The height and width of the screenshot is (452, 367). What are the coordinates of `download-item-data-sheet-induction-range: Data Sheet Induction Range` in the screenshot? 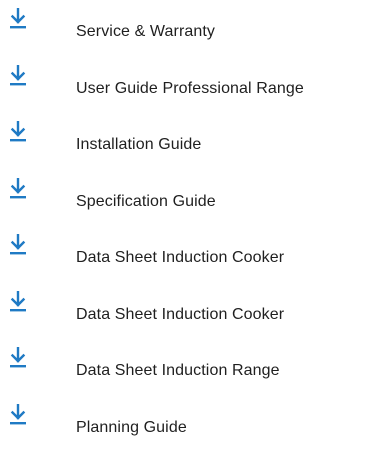 It's located at (183, 367).